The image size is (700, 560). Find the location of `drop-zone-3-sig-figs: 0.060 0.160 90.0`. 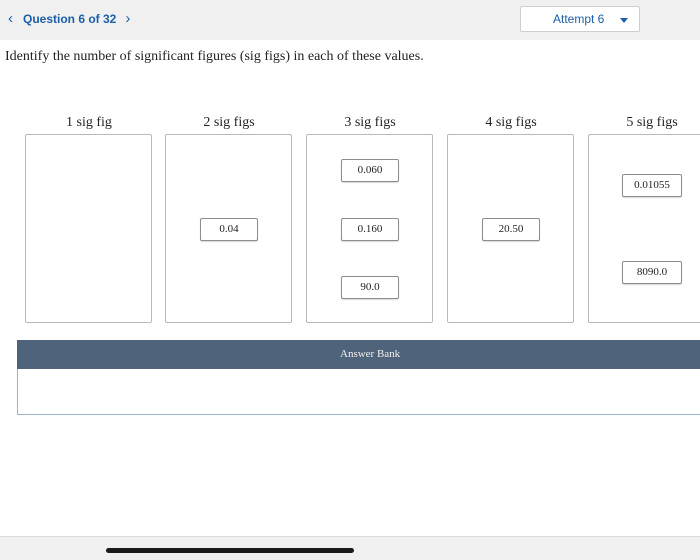

drop-zone-3-sig-figs: 0.060 0.160 90.0 is located at coordinates (369, 228).